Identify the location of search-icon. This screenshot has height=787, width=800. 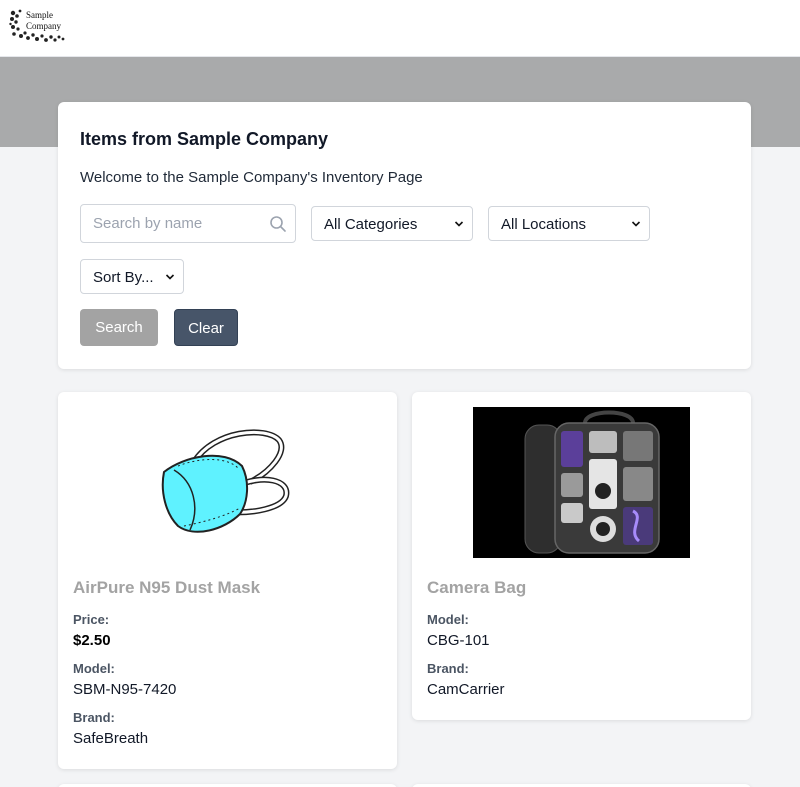
(278, 224).